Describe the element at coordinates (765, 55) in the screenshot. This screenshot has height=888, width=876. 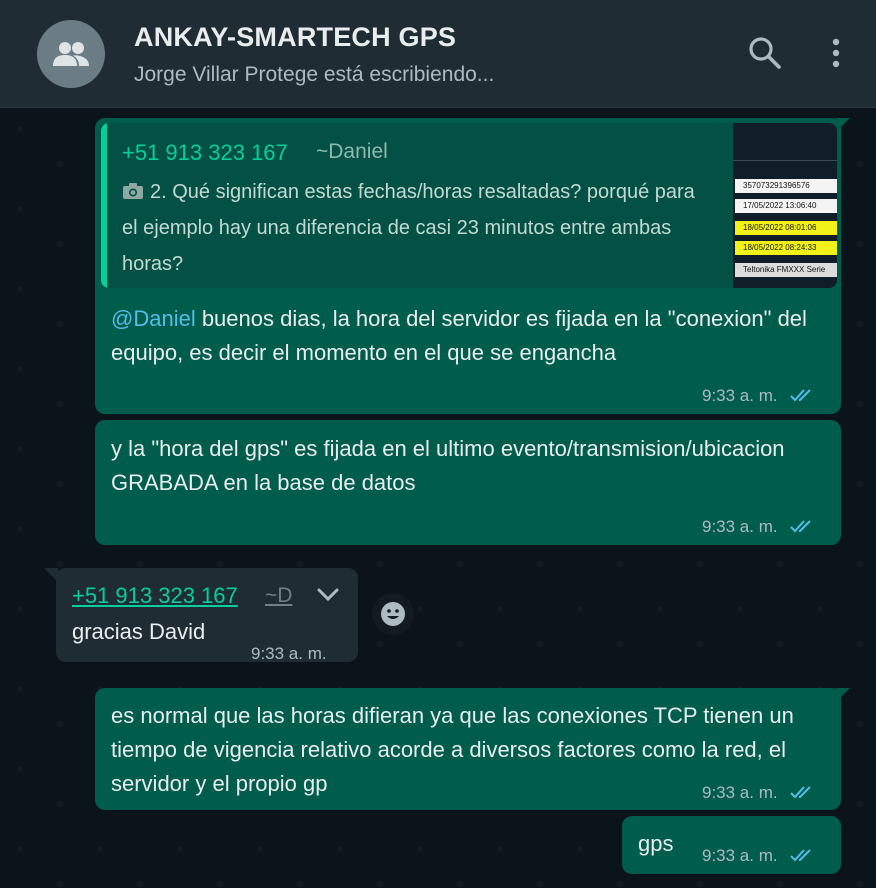
I see `search-icon` at that location.